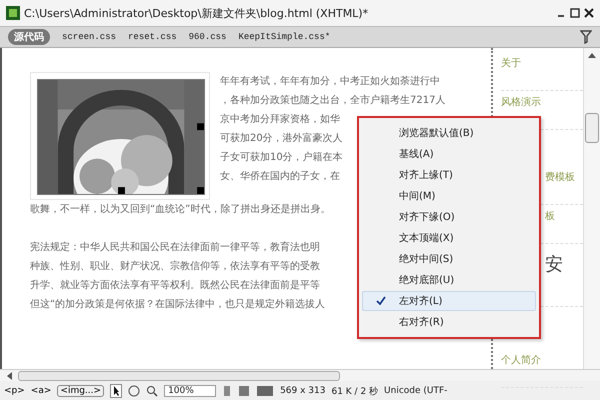  I want to click on tag-selector: <a>, so click(41, 391).